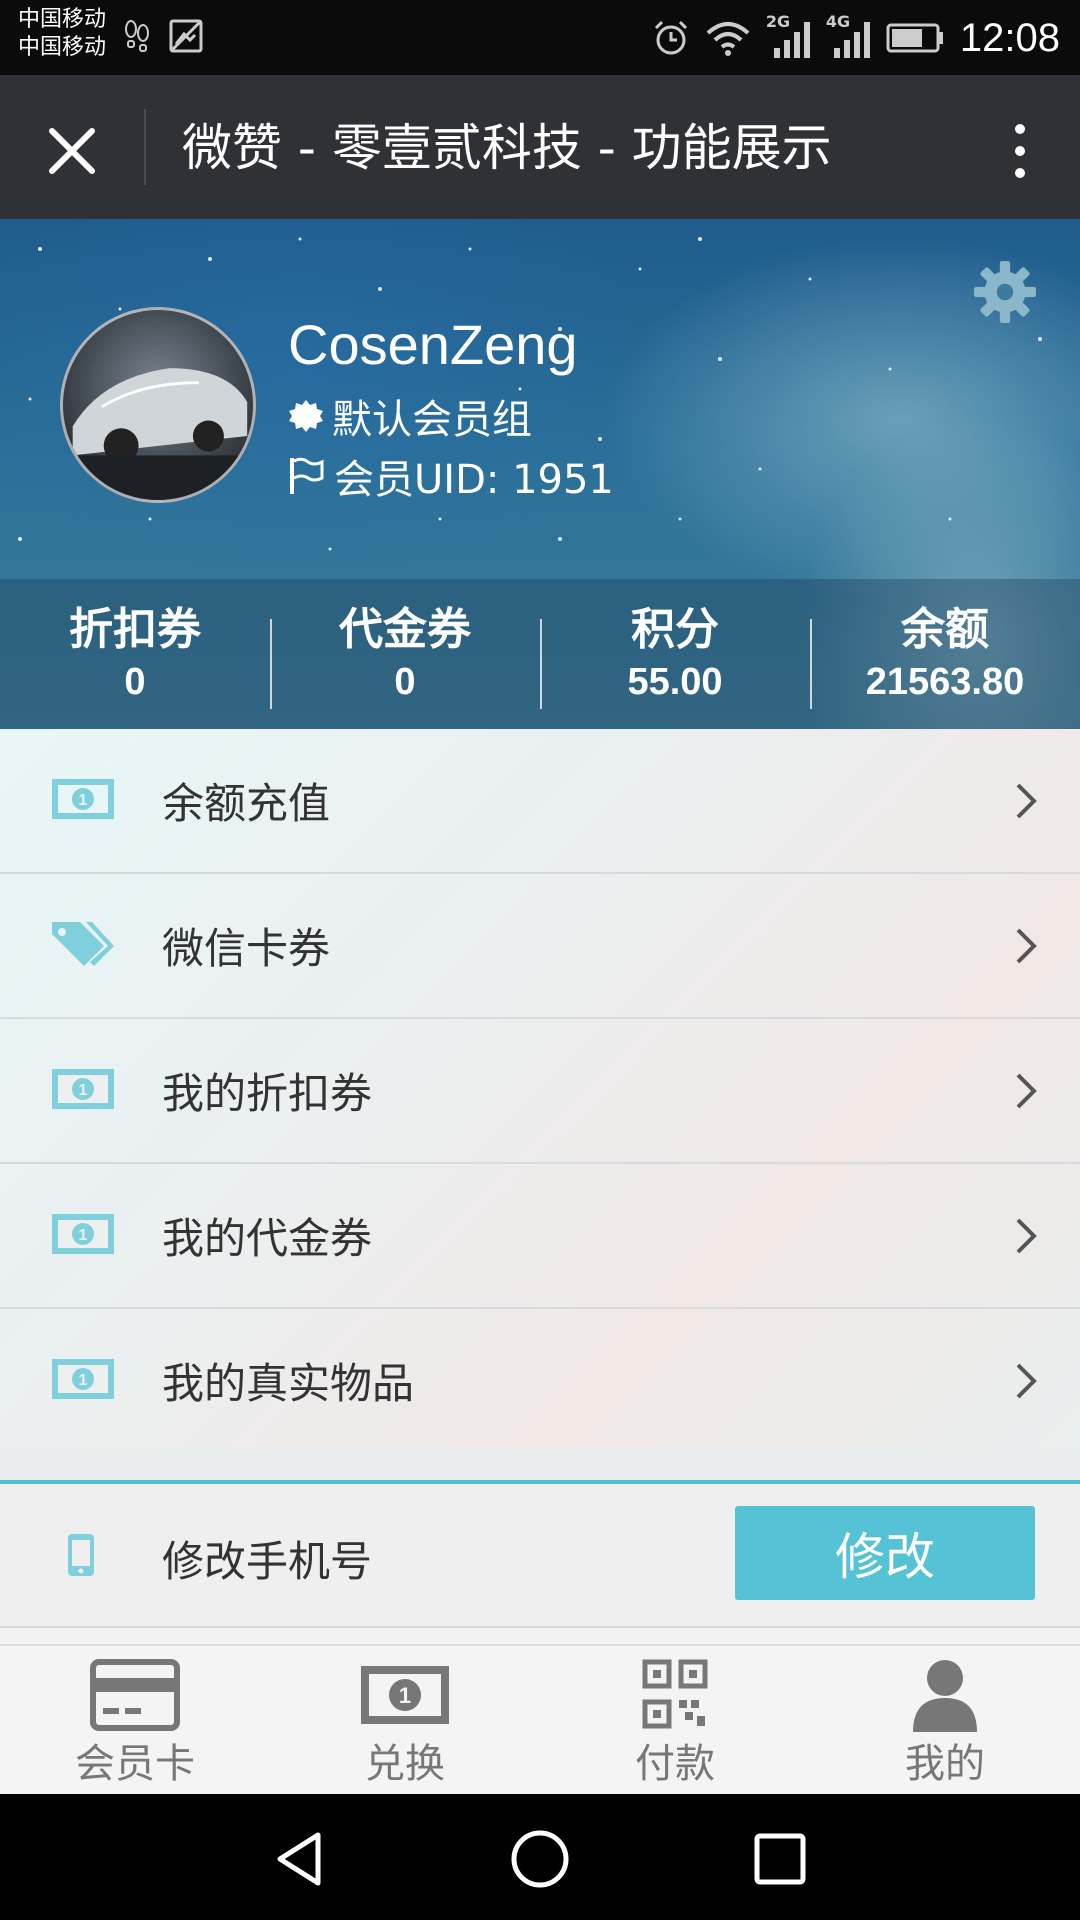 This screenshot has width=1080, height=1920. What do you see at coordinates (145, 147) in the screenshot?
I see `title-divider` at bounding box center [145, 147].